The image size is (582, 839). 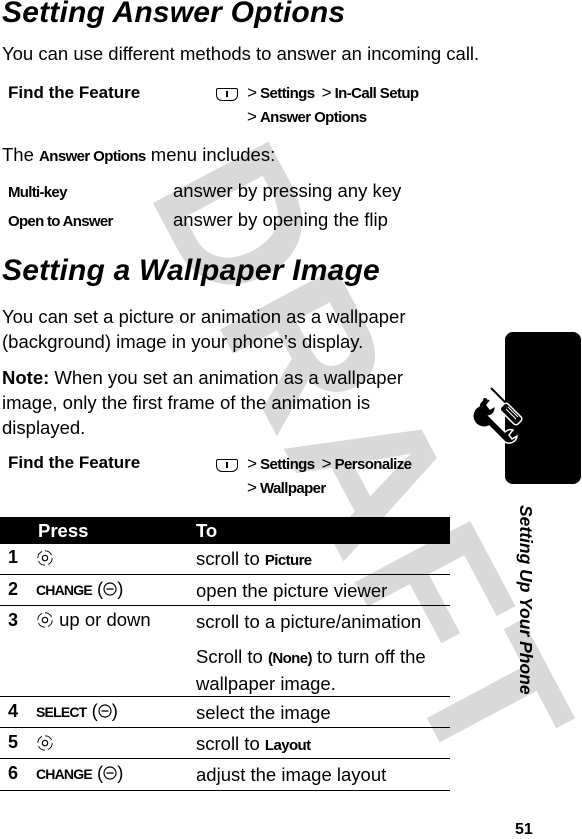 I want to click on to-note-prefix: Scroll to, so click(x=229, y=656).